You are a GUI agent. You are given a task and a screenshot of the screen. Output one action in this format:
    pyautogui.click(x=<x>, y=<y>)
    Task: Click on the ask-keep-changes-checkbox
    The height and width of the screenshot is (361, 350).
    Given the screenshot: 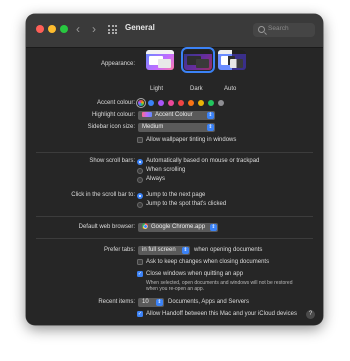 What is the action you would take?
    pyautogui.click(x=140, y=262)
    